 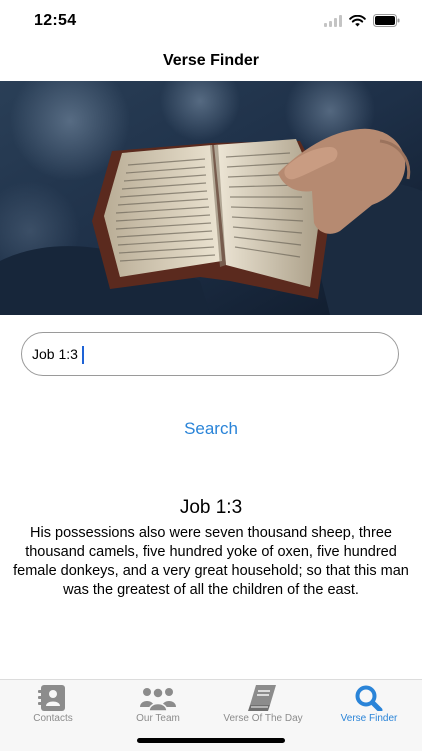 I want to click on tab-our-team: Our Team, so click(x=158, y=706).